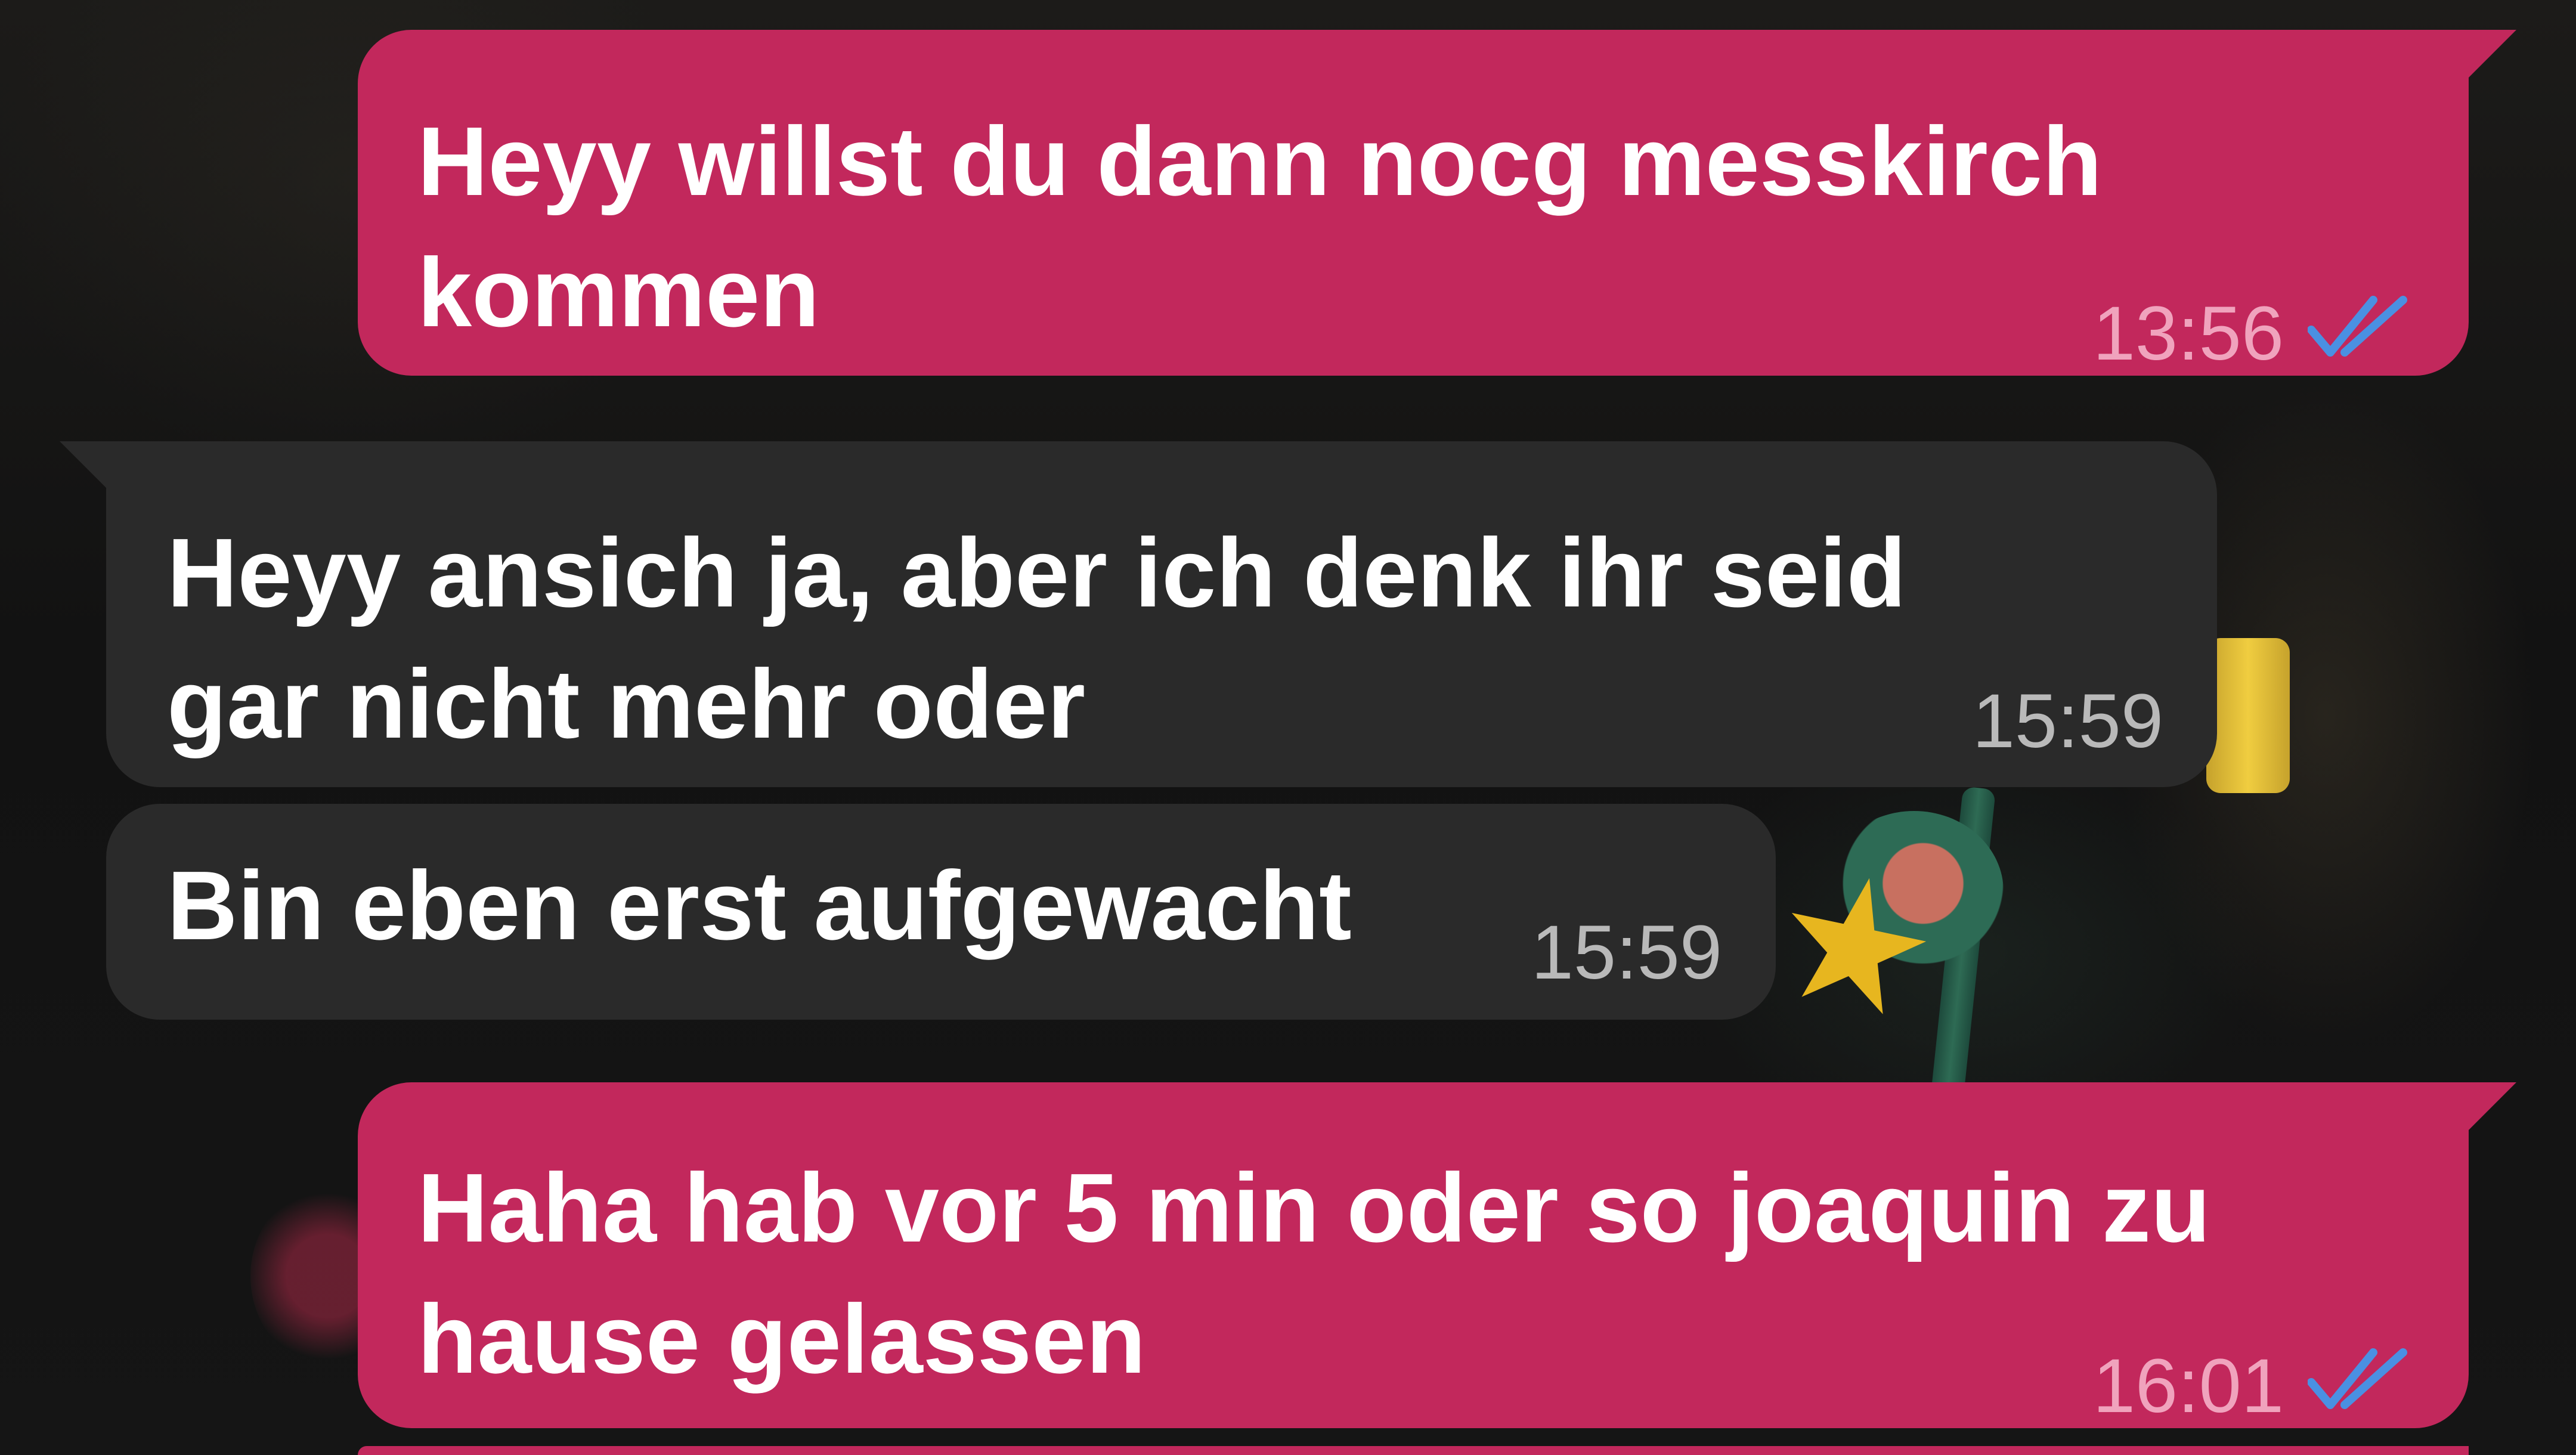 This screenshot has height=1455, width=2576. What do you see at coordinates (759, 905) in the screenshot?
I see `message-text-line: Bin eben erst aufgewacht` at bounding box center [759, 905].